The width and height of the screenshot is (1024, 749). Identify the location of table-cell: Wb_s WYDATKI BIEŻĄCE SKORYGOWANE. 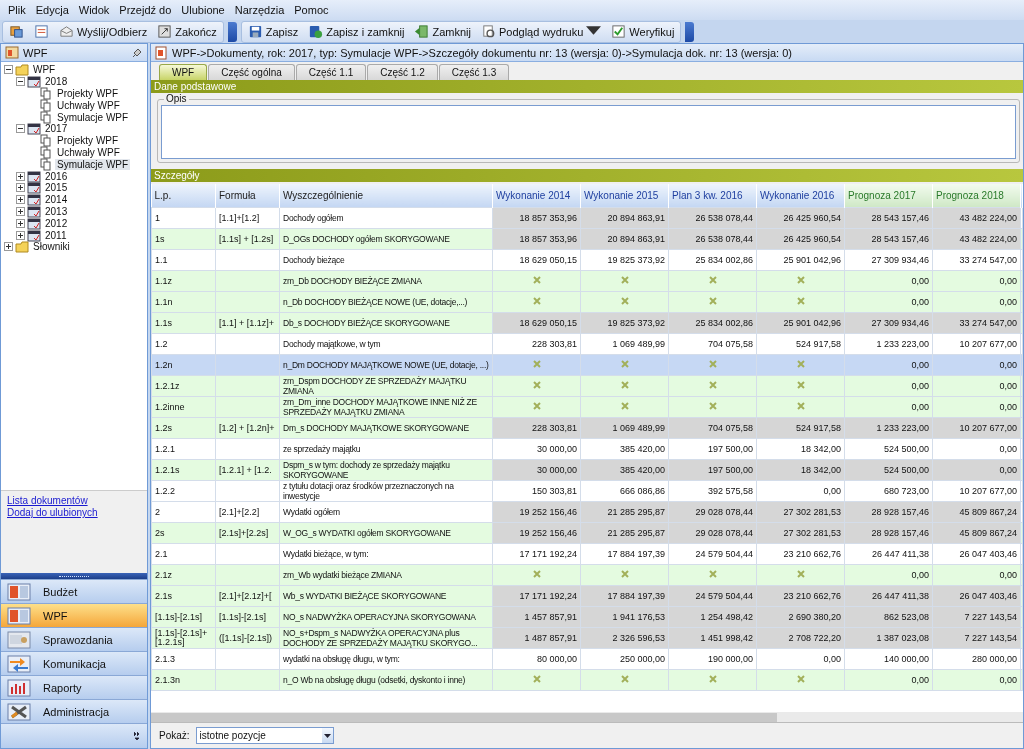
(386, 596).